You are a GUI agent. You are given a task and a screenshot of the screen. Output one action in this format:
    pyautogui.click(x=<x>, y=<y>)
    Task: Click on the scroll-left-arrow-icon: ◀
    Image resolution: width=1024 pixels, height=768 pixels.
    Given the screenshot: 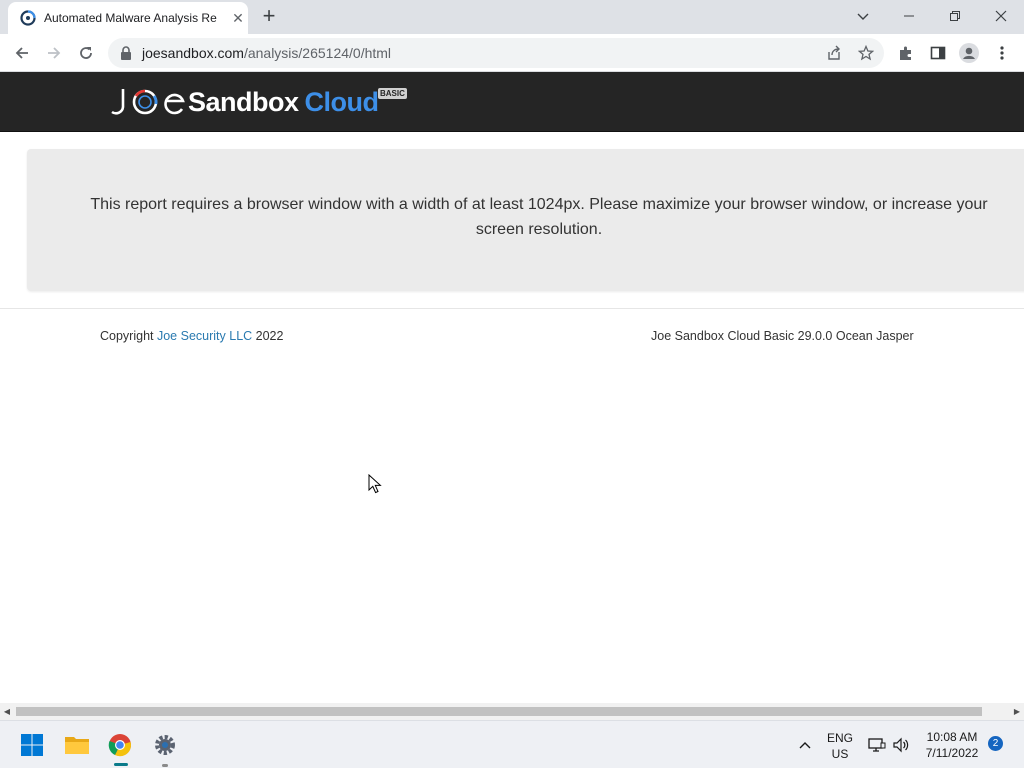 What is the action you would take?
    pyautogui.click(x=7, y=711)
    